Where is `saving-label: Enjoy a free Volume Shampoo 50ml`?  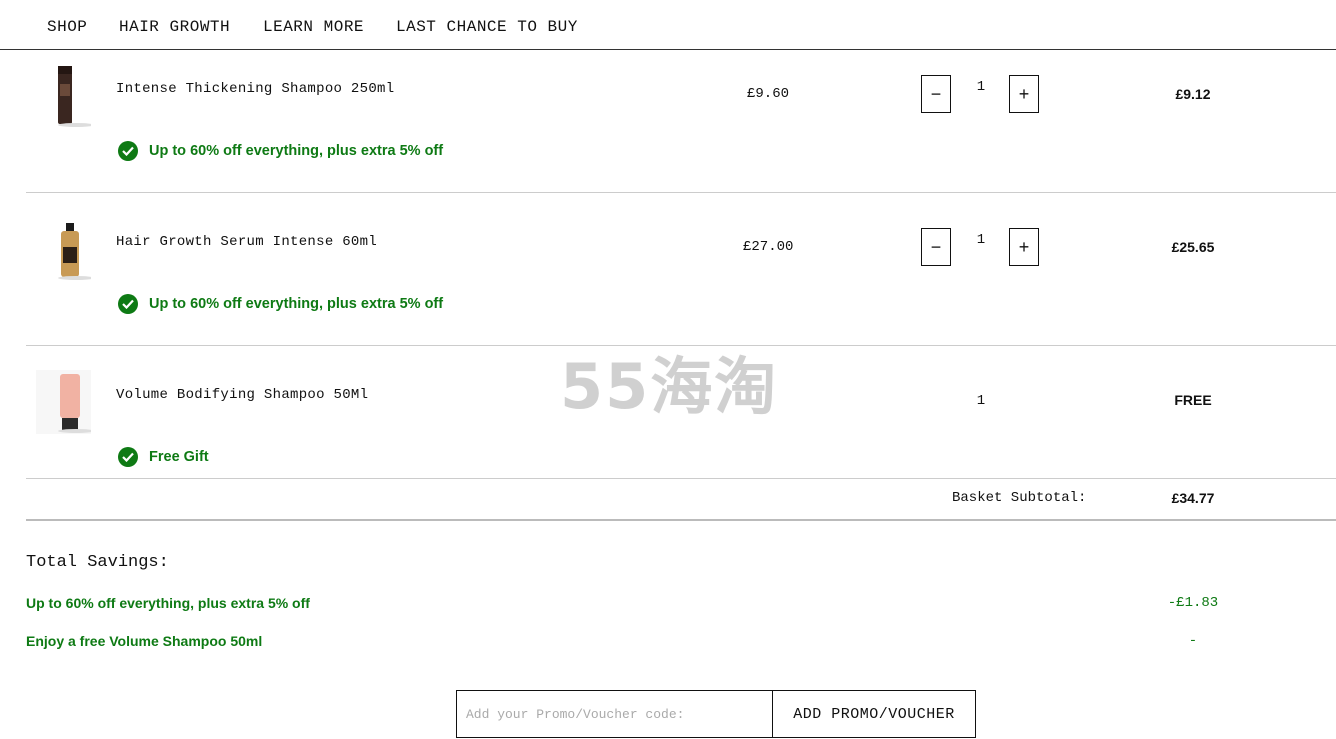
saving-label: Enjoy a free Volume Shampoo 50ml is located at coordinates (144, 641).